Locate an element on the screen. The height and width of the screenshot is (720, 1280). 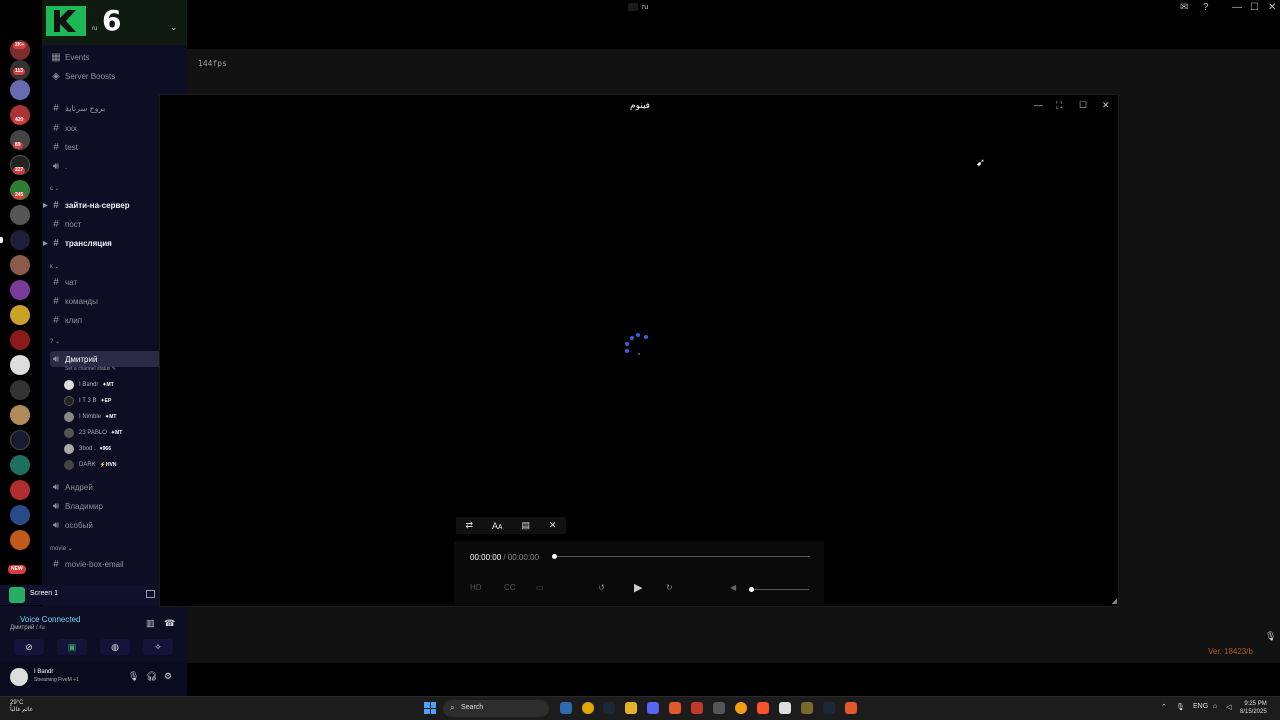
seek-handle is located at coordinates (554, 556).